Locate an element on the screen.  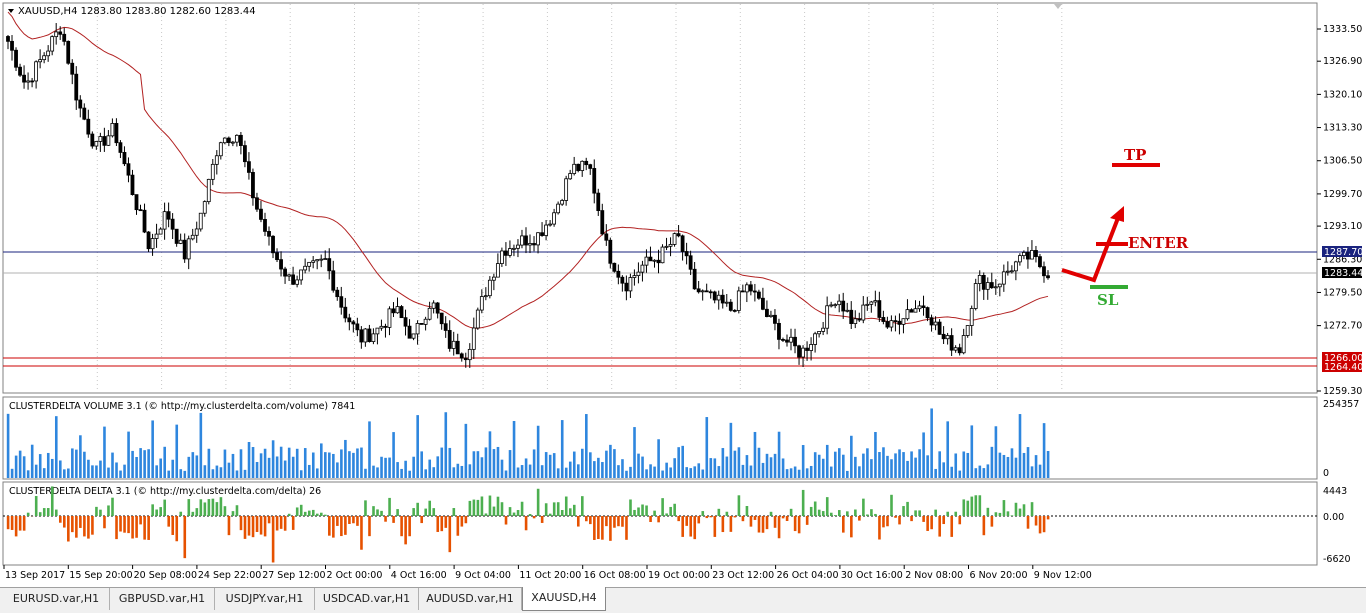
tab-eurusd: EURUSD.var,H1 is located at coordinates (56, 599).